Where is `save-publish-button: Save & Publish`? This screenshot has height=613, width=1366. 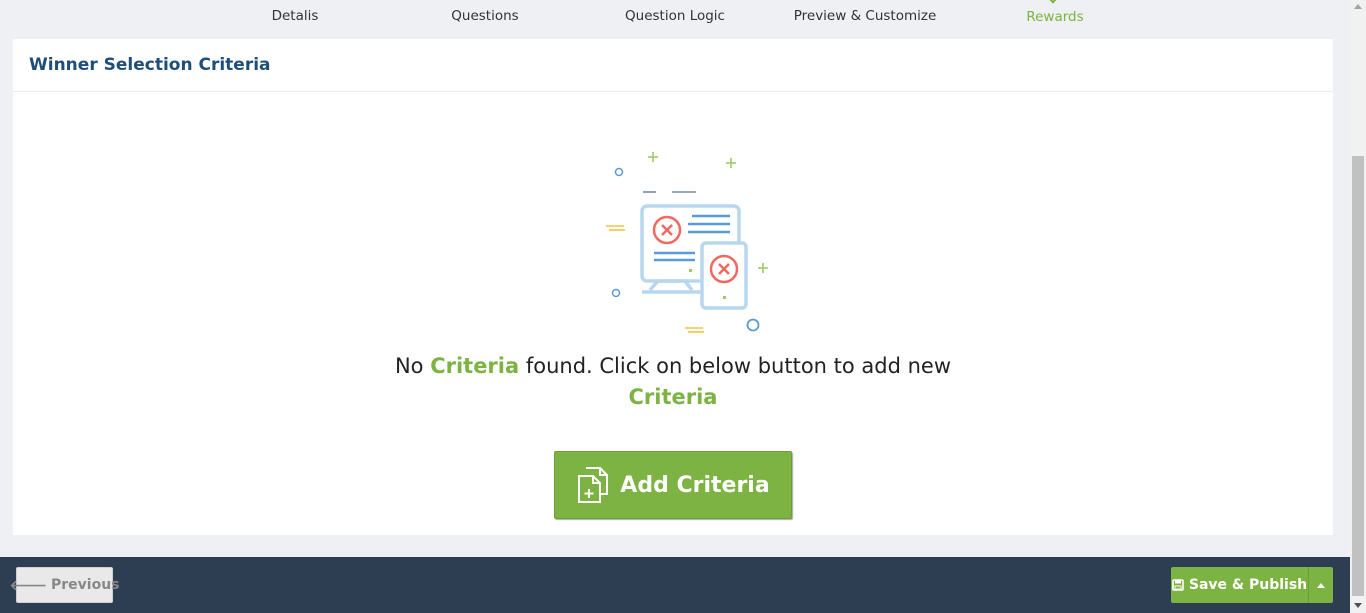
save-publish-button: Save & Publish is located at coordinates (1239, 585).